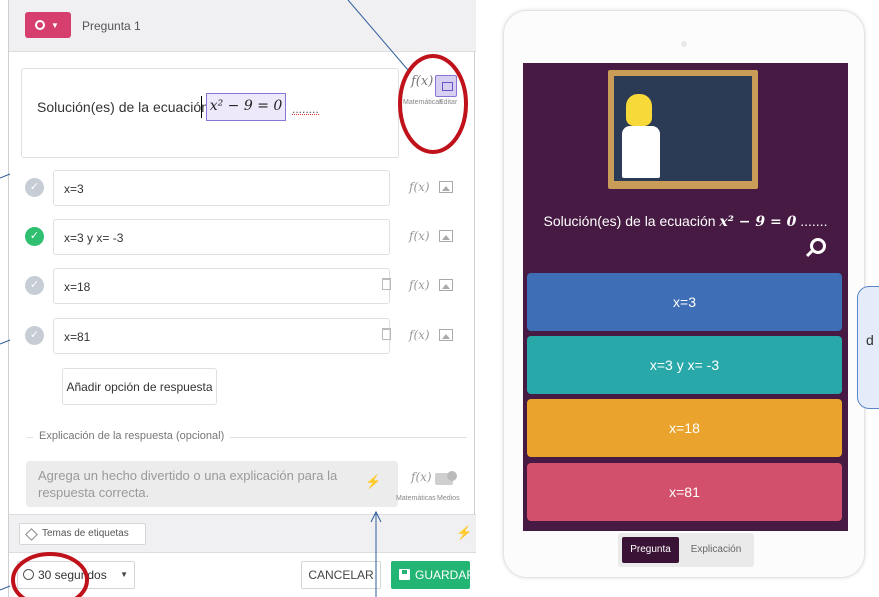  I want to click on answer-input: x=3 y x= -3, so click(221, 237).